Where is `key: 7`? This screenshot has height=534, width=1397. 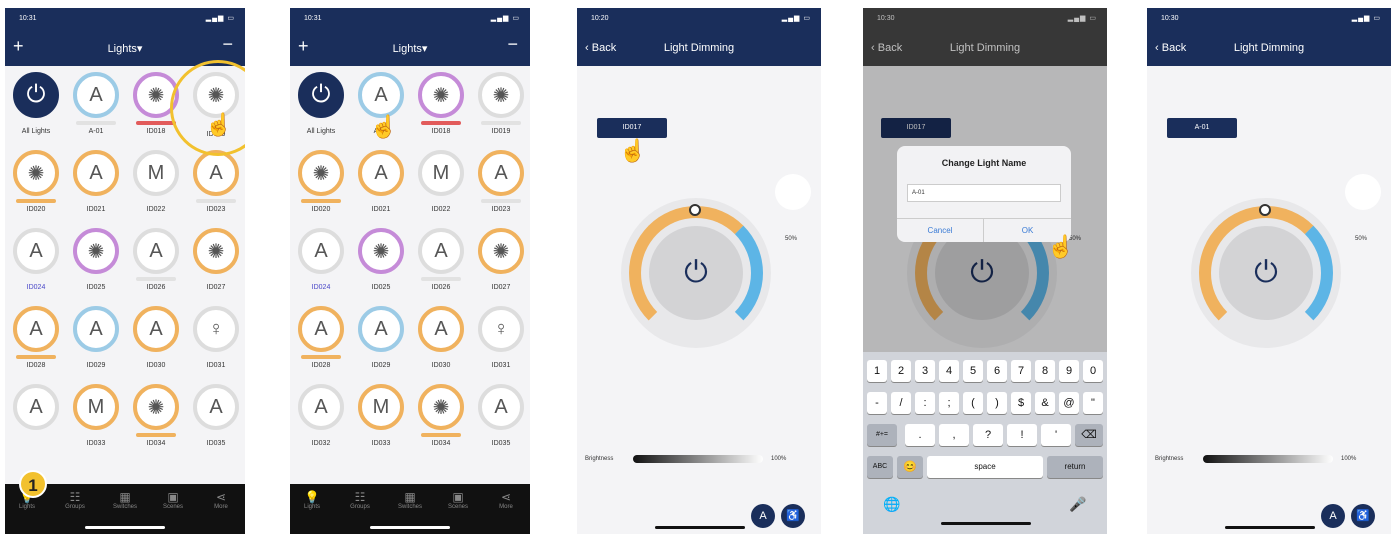
key: 7 is located at coordinates (1021, 371).